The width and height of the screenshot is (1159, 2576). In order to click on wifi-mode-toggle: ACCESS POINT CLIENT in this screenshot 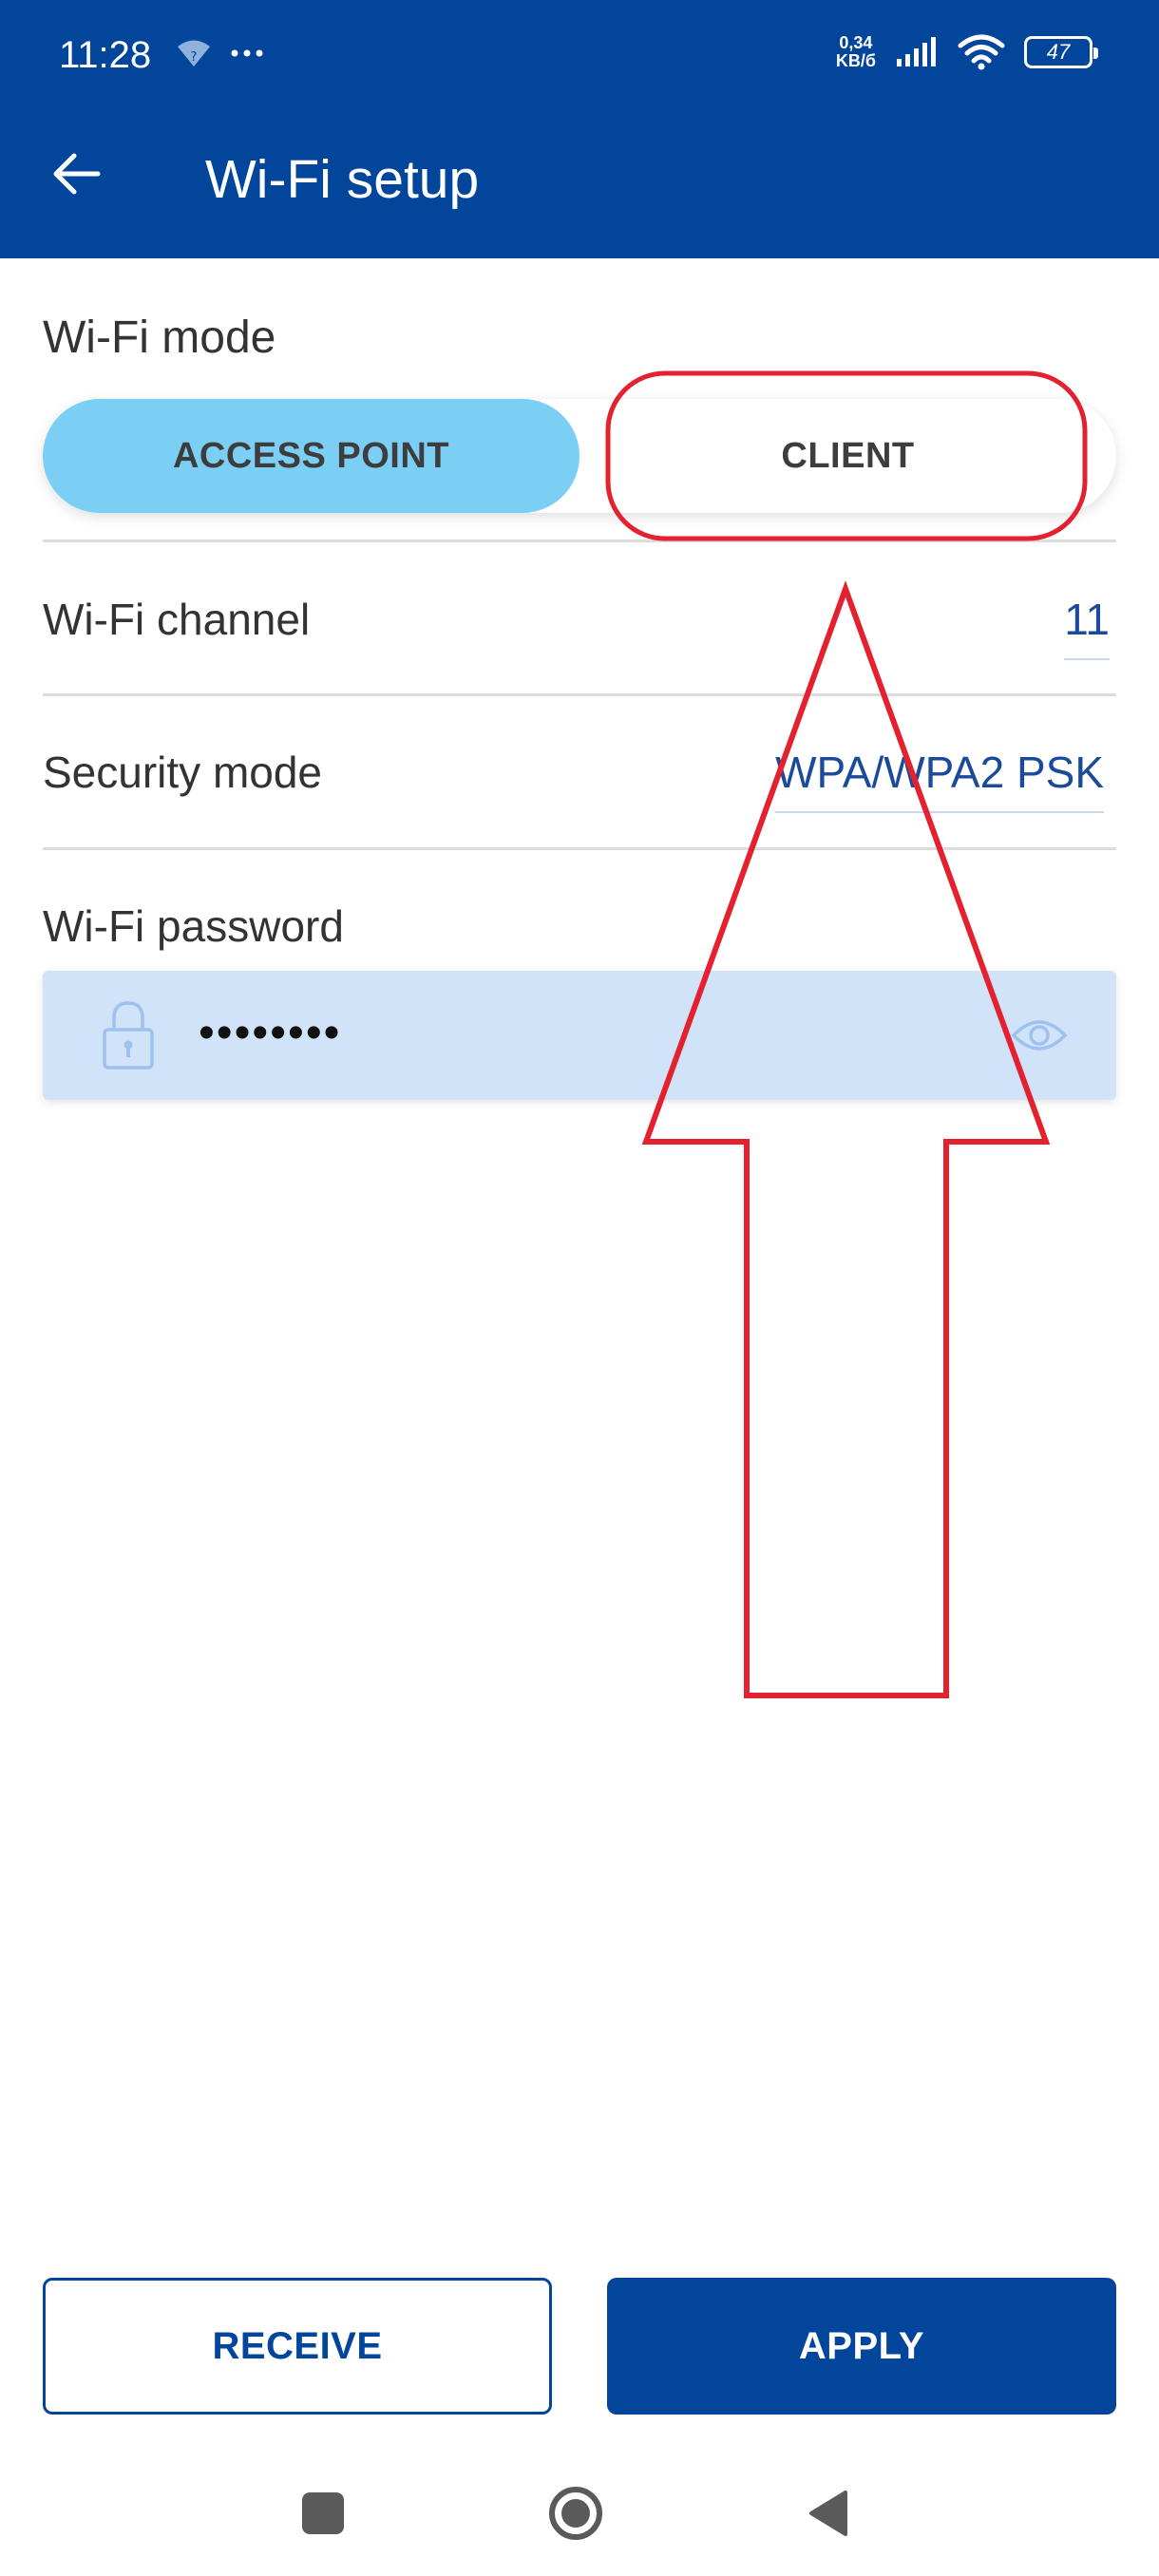, I will do `click(579, 456)`.